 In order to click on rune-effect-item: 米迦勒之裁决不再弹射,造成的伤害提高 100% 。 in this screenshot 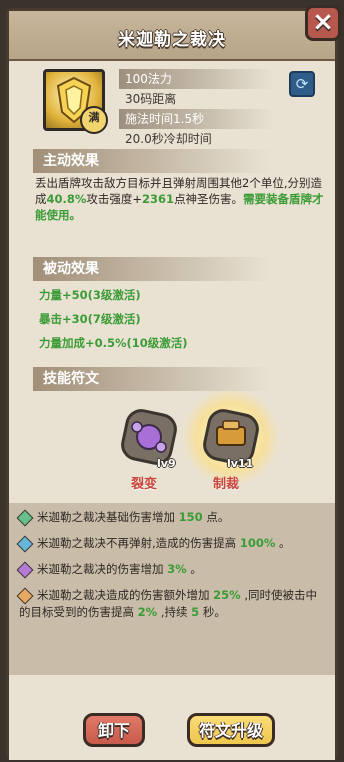, I will do `click(167, 543)`.